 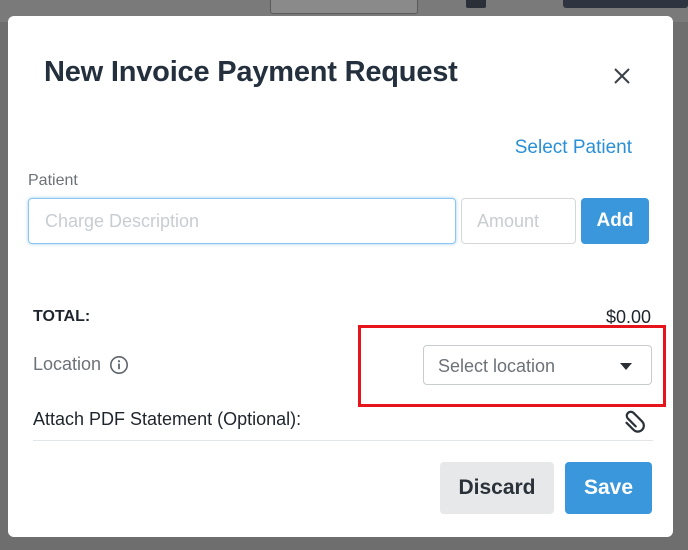 I want to click on patient-label: Patient, so click(x=53, y=180).